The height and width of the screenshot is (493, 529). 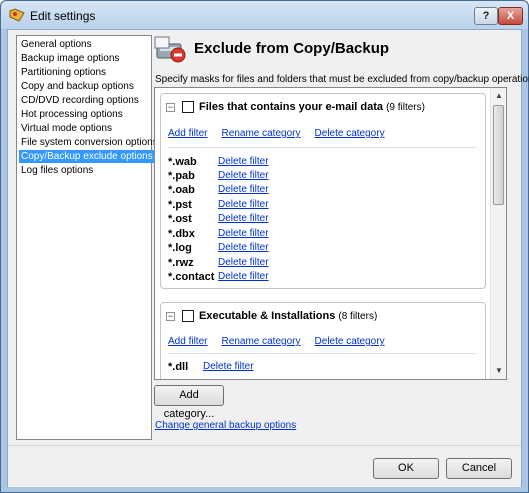 I want to click on category-title: Executable & Installations (8 filters), so click(x=288, y=316).